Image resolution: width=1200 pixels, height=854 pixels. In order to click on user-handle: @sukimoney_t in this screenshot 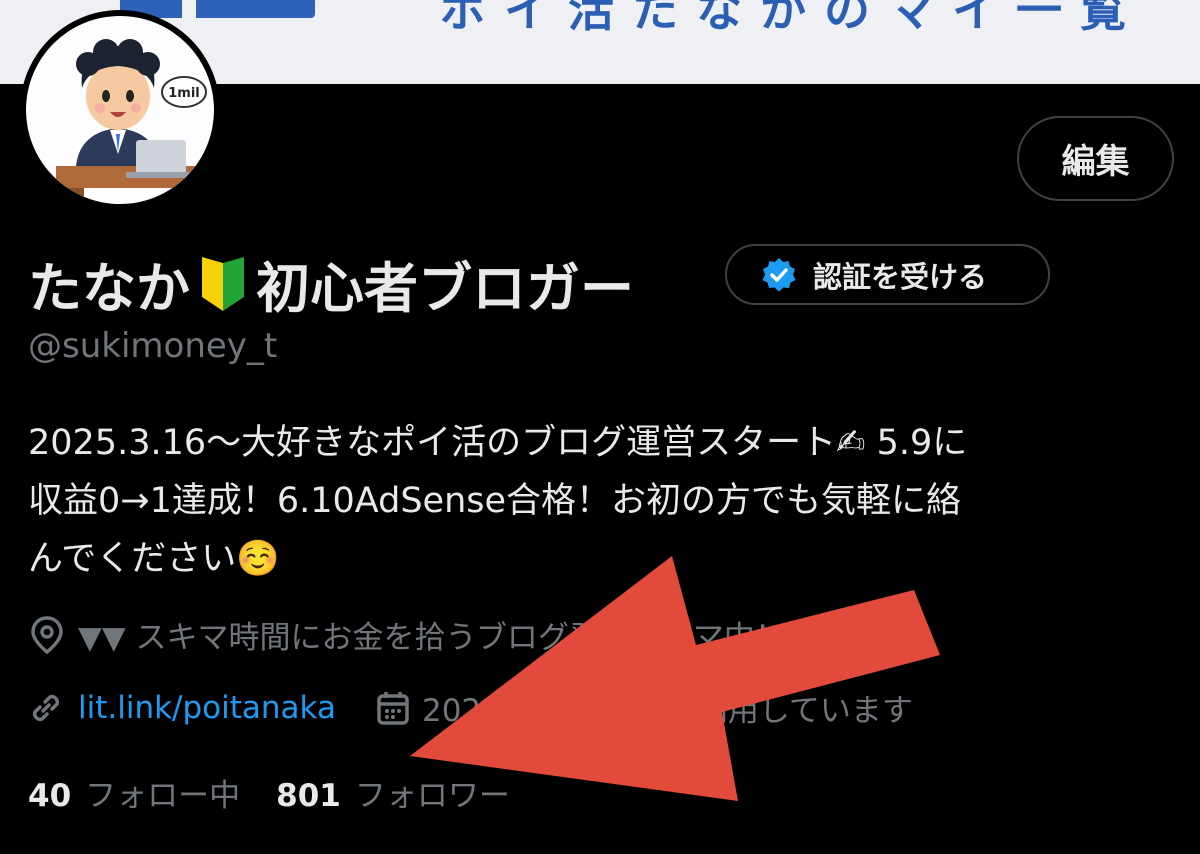, I will do `click(153, 346)`.